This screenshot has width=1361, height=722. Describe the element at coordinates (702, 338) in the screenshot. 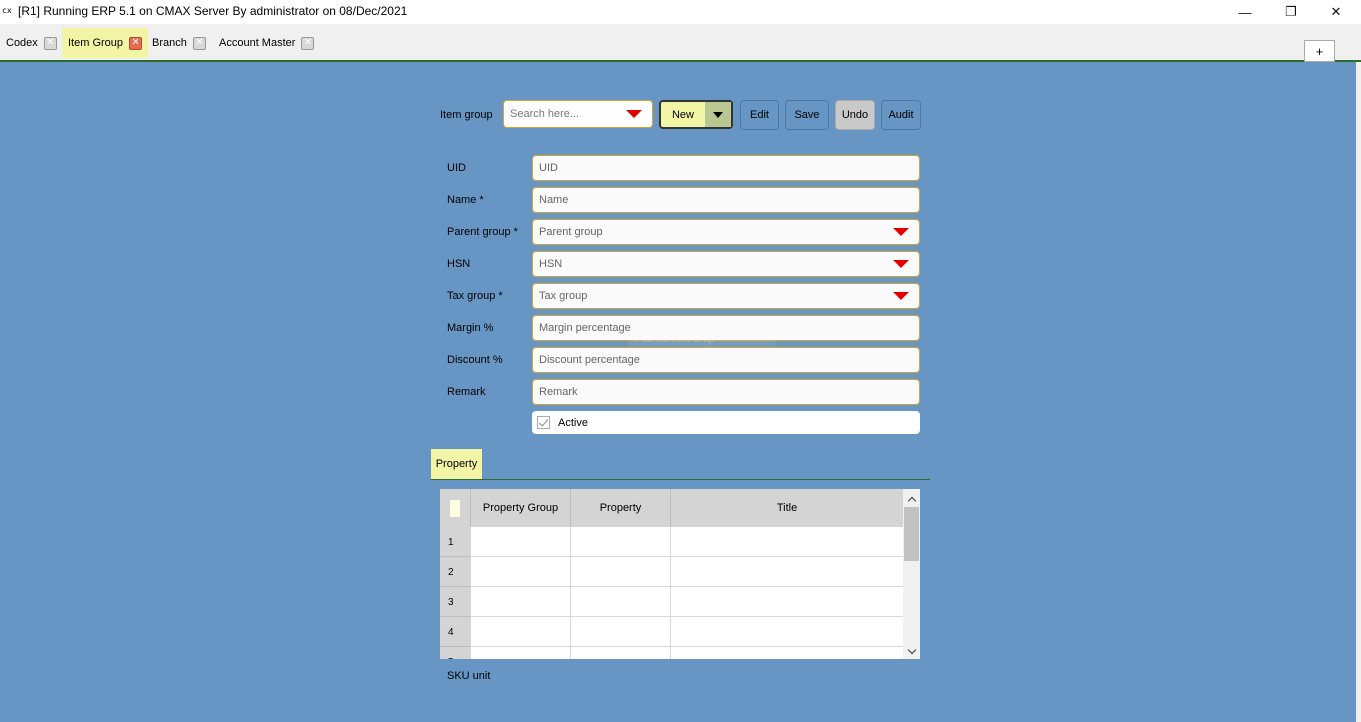

I see `snip-overlay: Full-screen Snip` at that location.